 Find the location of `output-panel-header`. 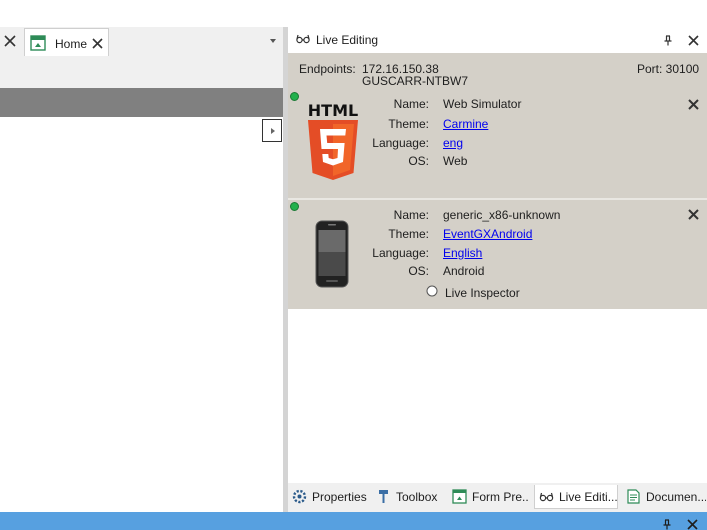

output-panel-header is located at coordinates (353, 521).